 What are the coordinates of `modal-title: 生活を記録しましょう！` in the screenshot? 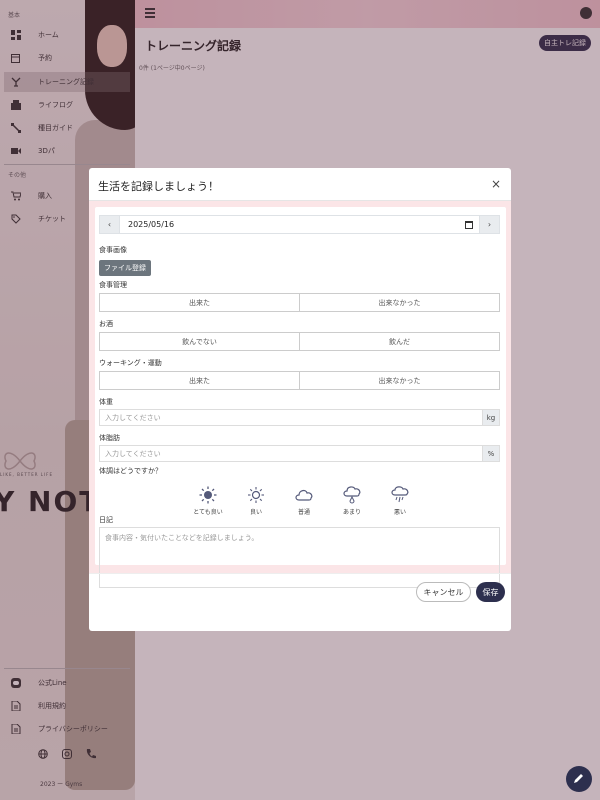 It's located at (158, 186).